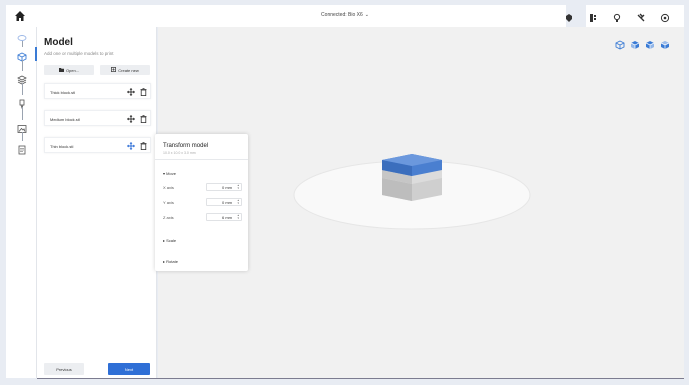 Image resolution: width=689 pixels, height=385 pixels. I want to click on rotate-section-toggle: ▸ Rotate, so click(170, 261).